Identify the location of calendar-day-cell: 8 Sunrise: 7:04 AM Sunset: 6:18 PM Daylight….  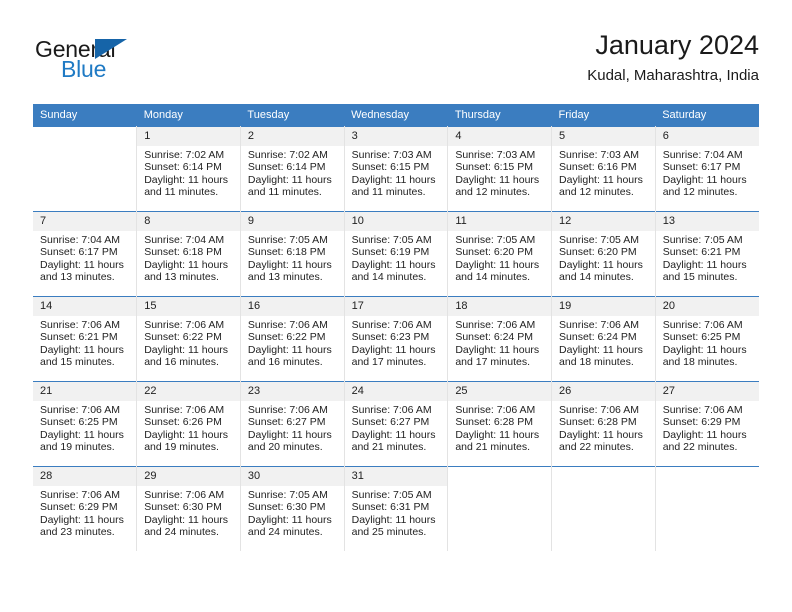
(188, 254).